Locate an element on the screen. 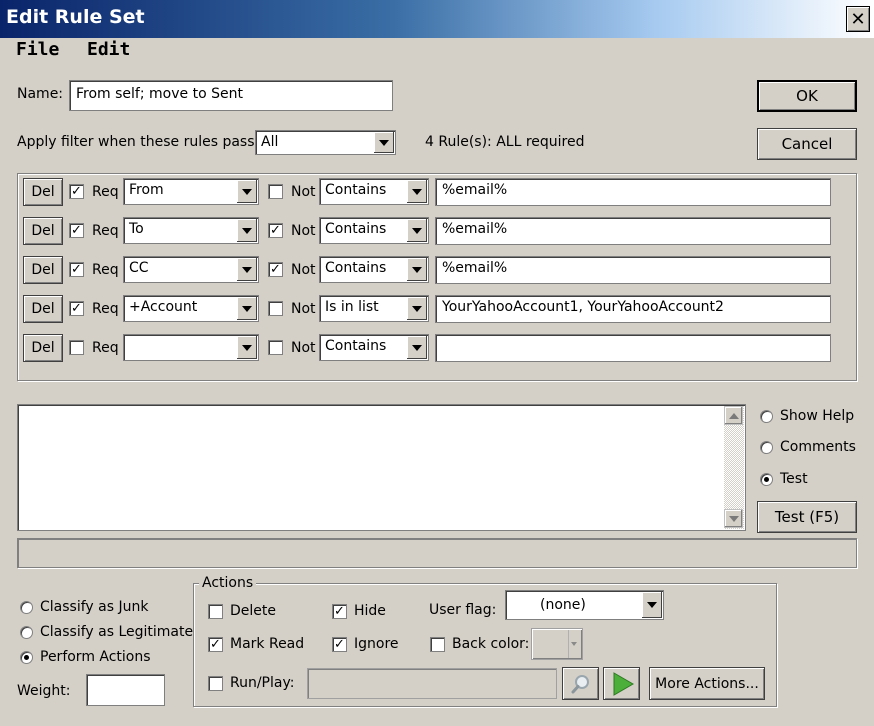 The image size is (874, 726). run-play-checkbox is located at coordinates (215, 683).